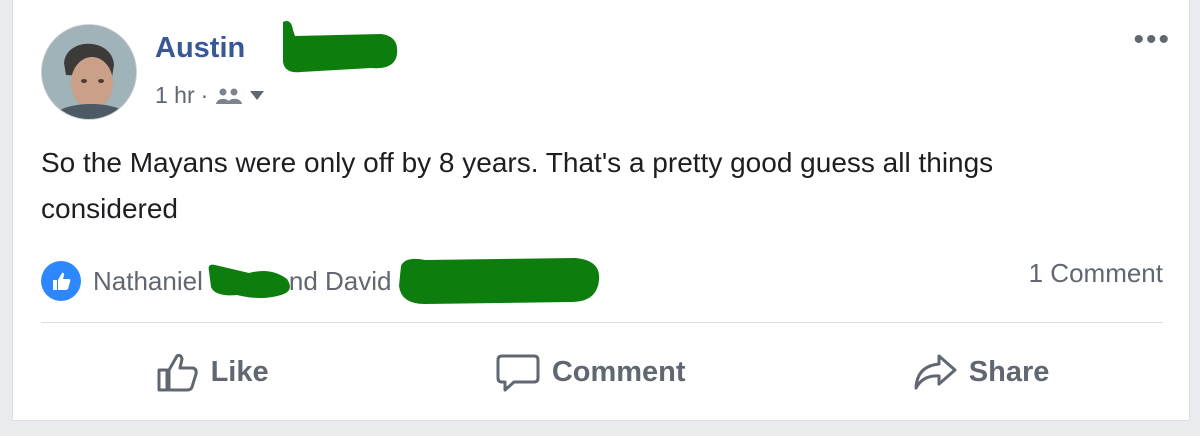  I want to click on comment-button: Comment, so click(591, 372).